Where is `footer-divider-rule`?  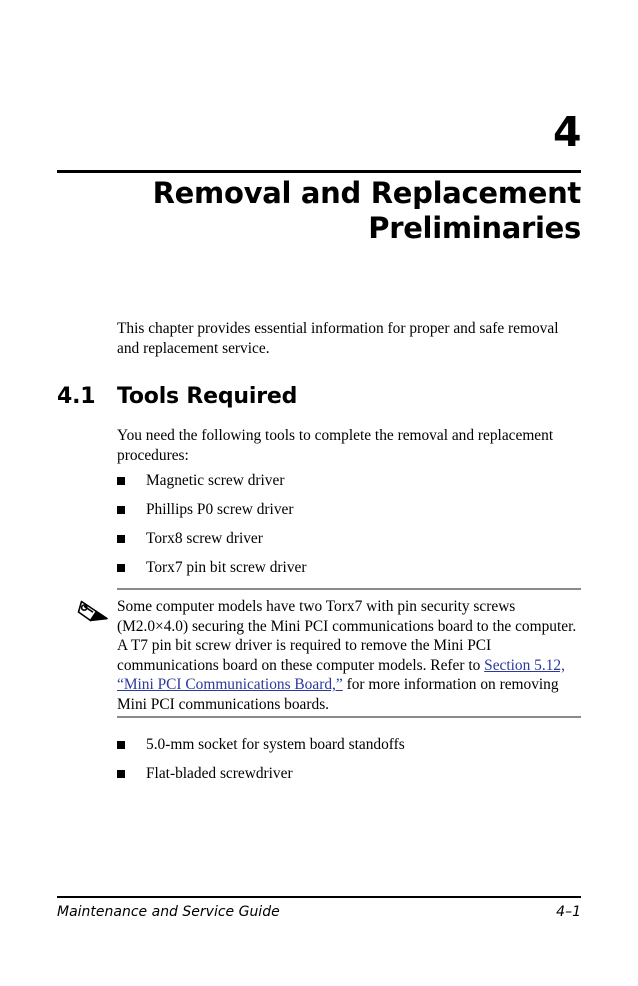 footer-divider-rule is located at coordinates (319, 897).